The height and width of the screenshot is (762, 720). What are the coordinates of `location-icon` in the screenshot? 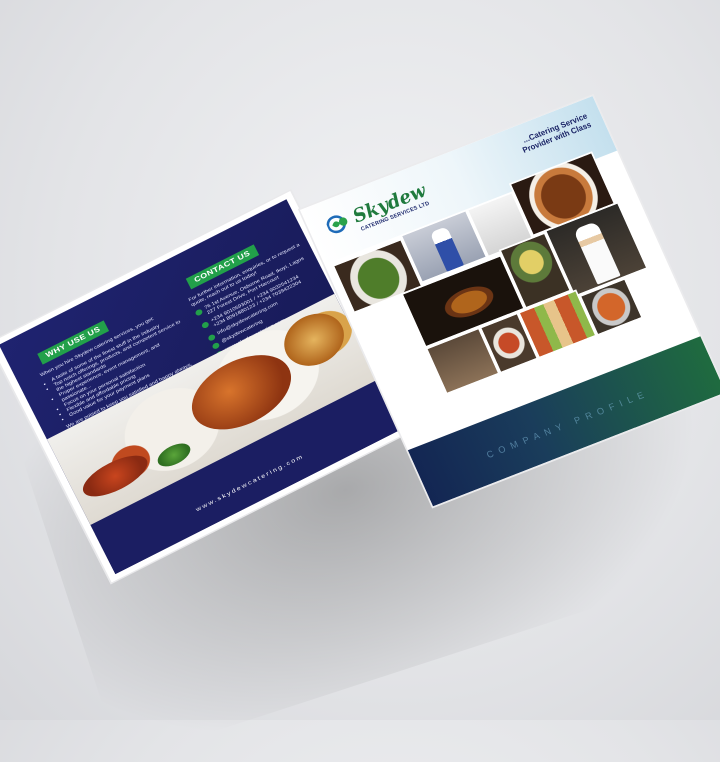 It's located at (199, 312).